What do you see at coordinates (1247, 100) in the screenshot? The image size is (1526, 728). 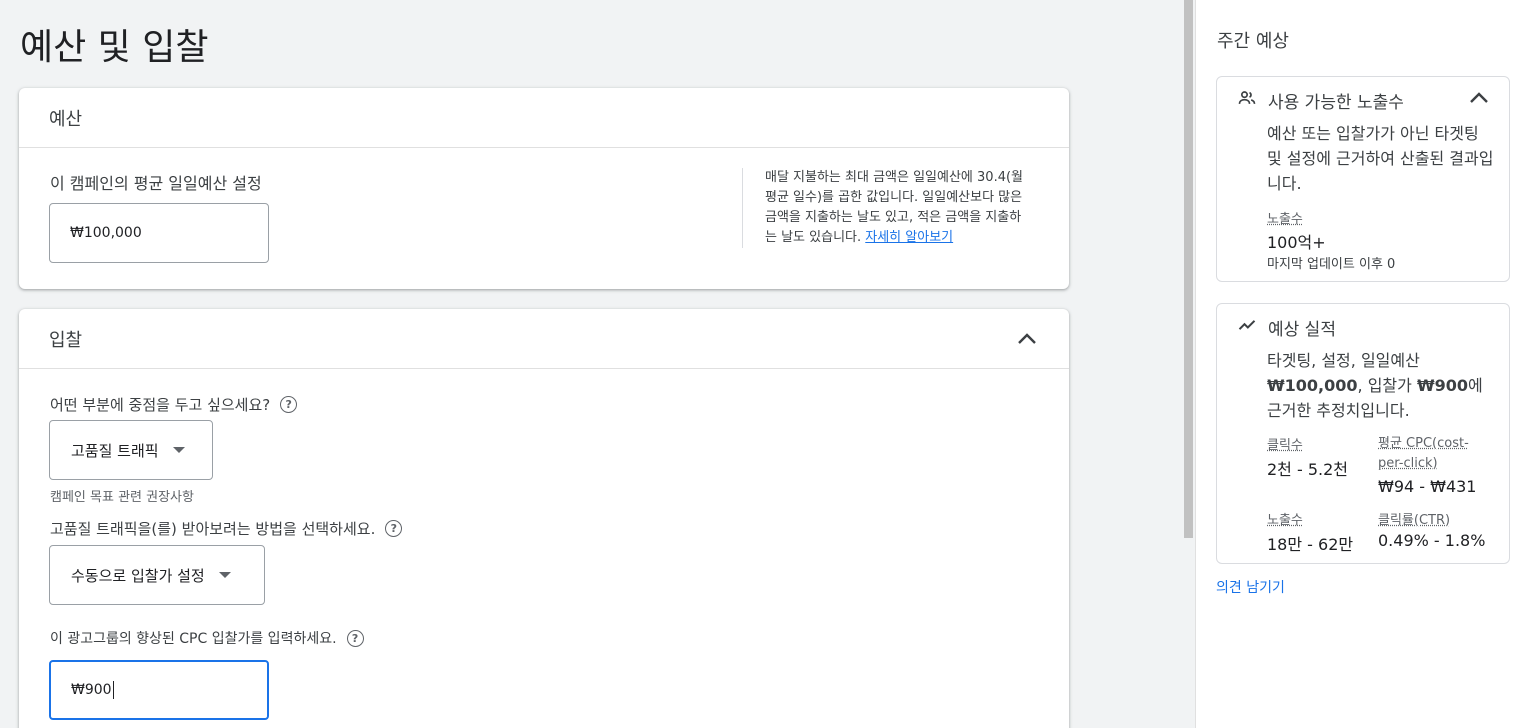 I see `people-icon` at bounding box center [1247, 100].